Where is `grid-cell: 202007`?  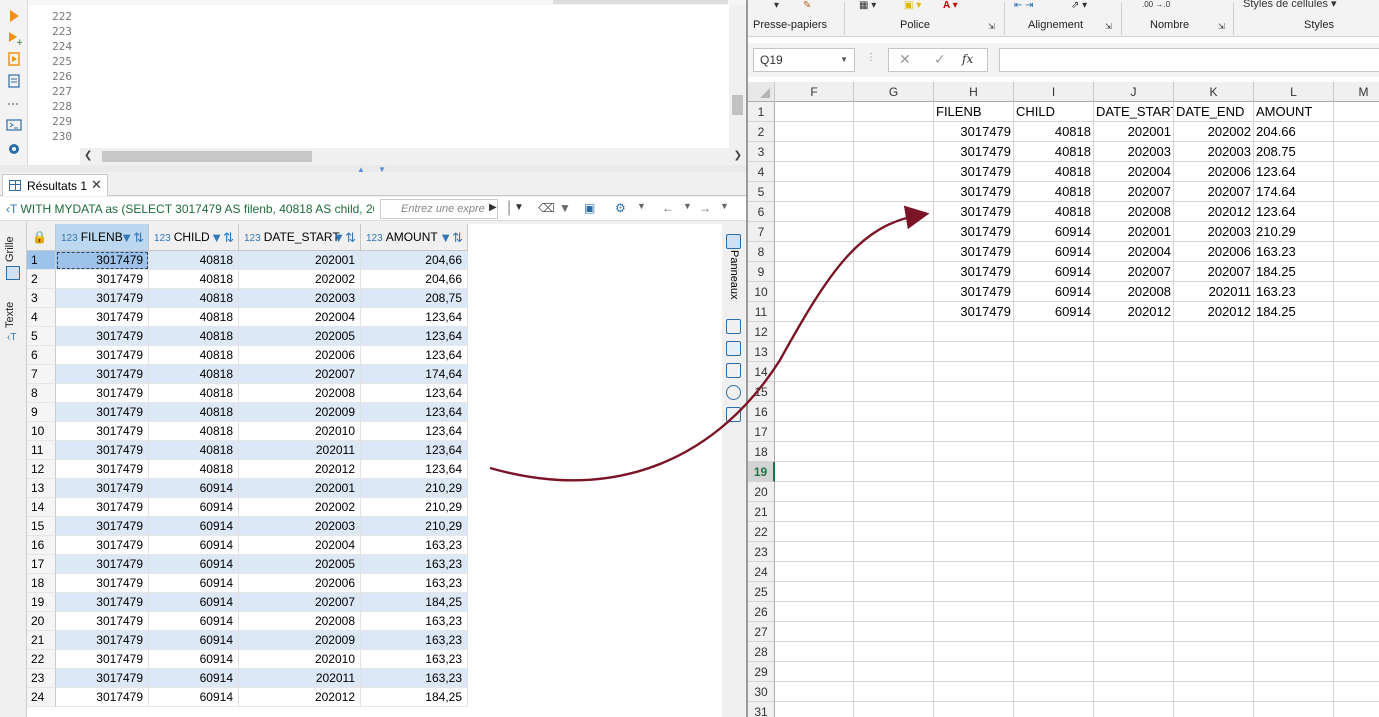
grid-cell: 202007 is located at coordinates (300, 602).